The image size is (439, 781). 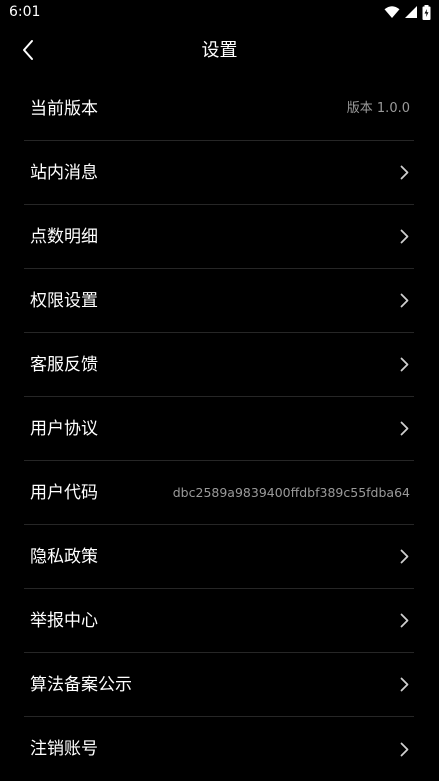 What do you see at coordinates (25, 12) in the screenshot?
I see `status-time: 6:01` at bounding box center [25, 12].